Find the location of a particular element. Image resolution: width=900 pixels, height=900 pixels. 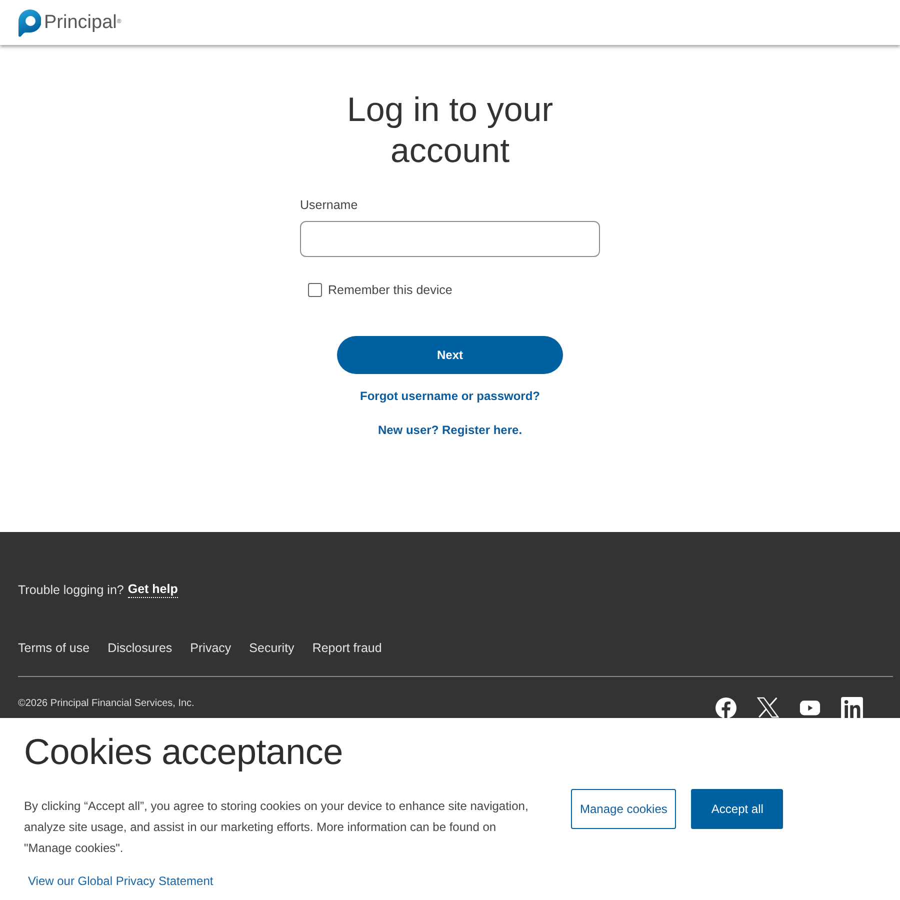

logo-text: Principal$^{®}$ is located at coordinates (83, 23).